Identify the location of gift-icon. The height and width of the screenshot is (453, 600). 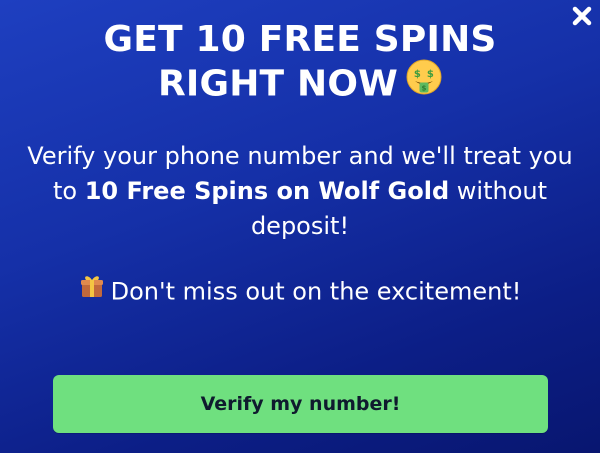
(92, 289).